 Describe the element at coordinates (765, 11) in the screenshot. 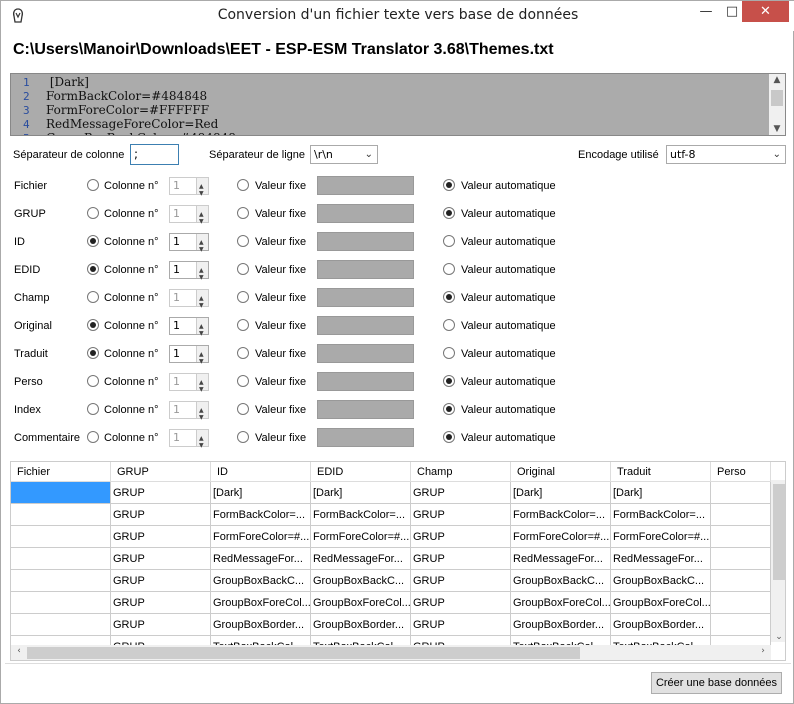

I see `close-button: ✕` at that location.